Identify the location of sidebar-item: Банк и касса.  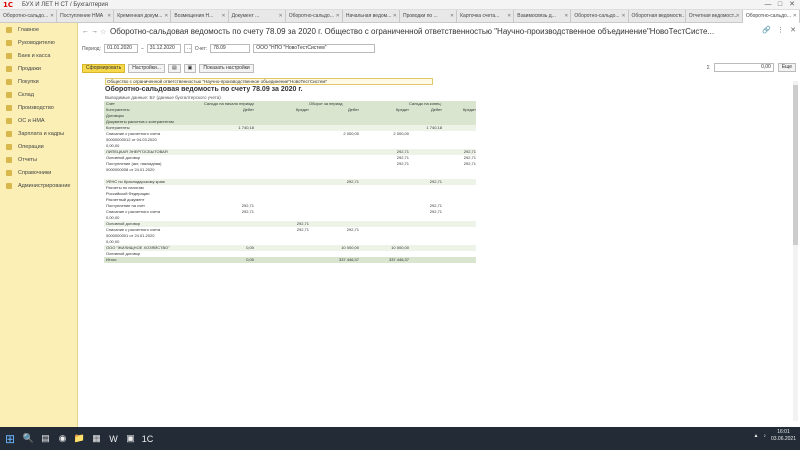
(38, 55).